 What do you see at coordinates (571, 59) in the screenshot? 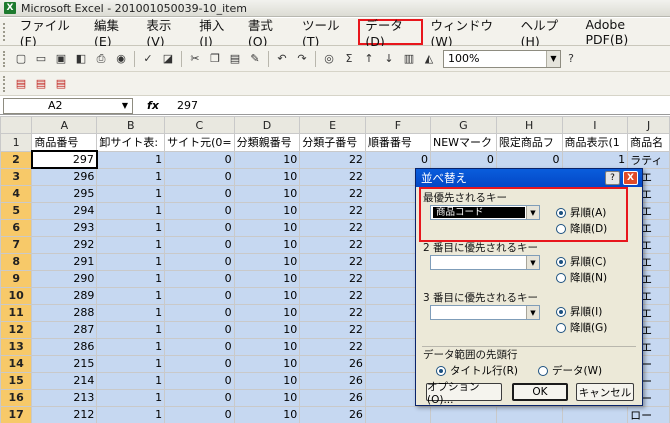
I see `help-icon: ?` at bounding box center [571, 59].